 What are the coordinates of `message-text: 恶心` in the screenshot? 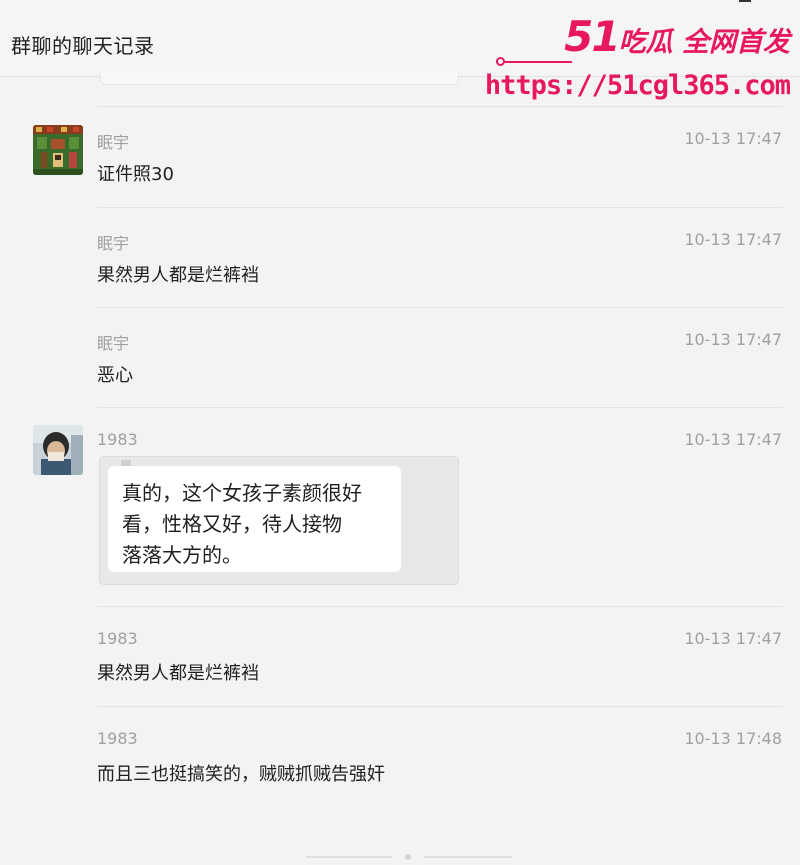 It's located at (115, 375).